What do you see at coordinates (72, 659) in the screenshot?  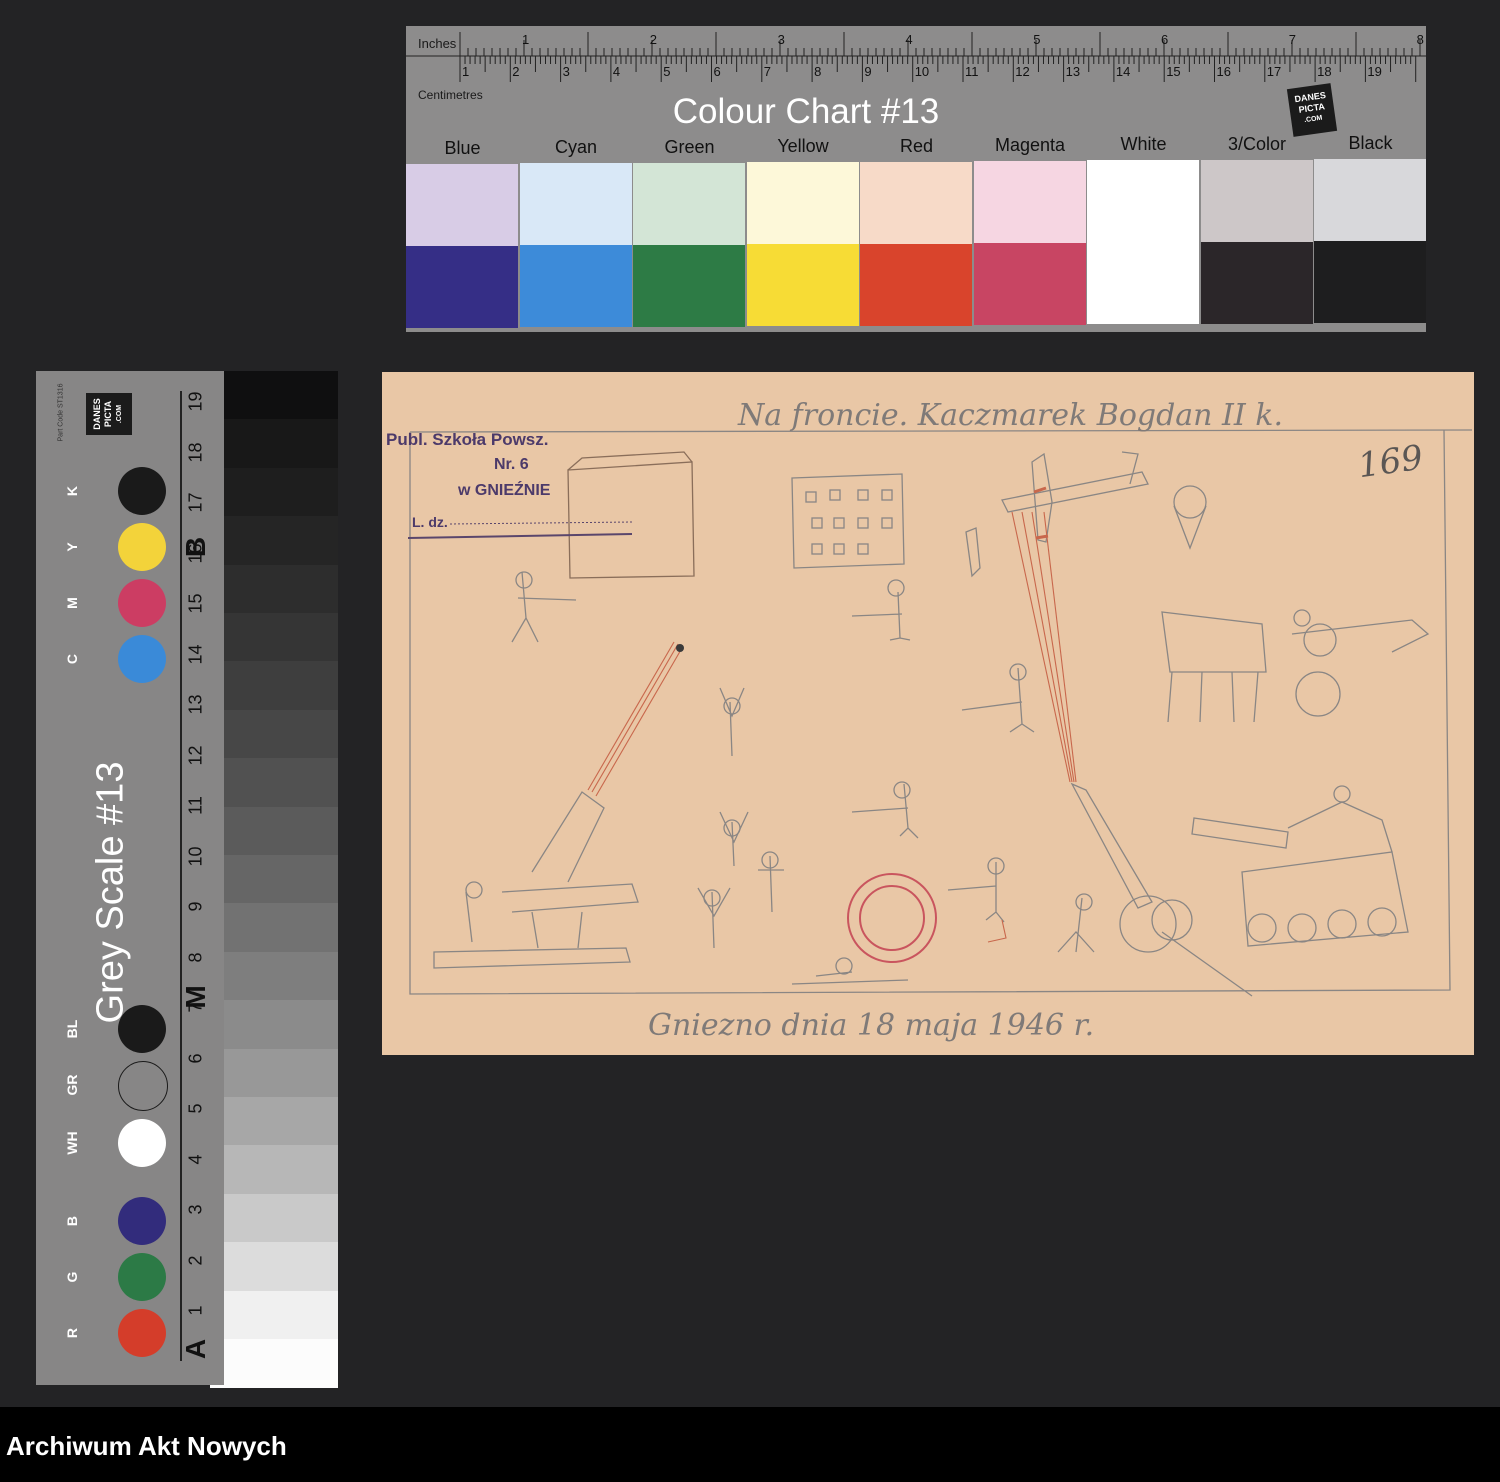 I see `colour-dot-label: C` at bounding box center [72, 659].